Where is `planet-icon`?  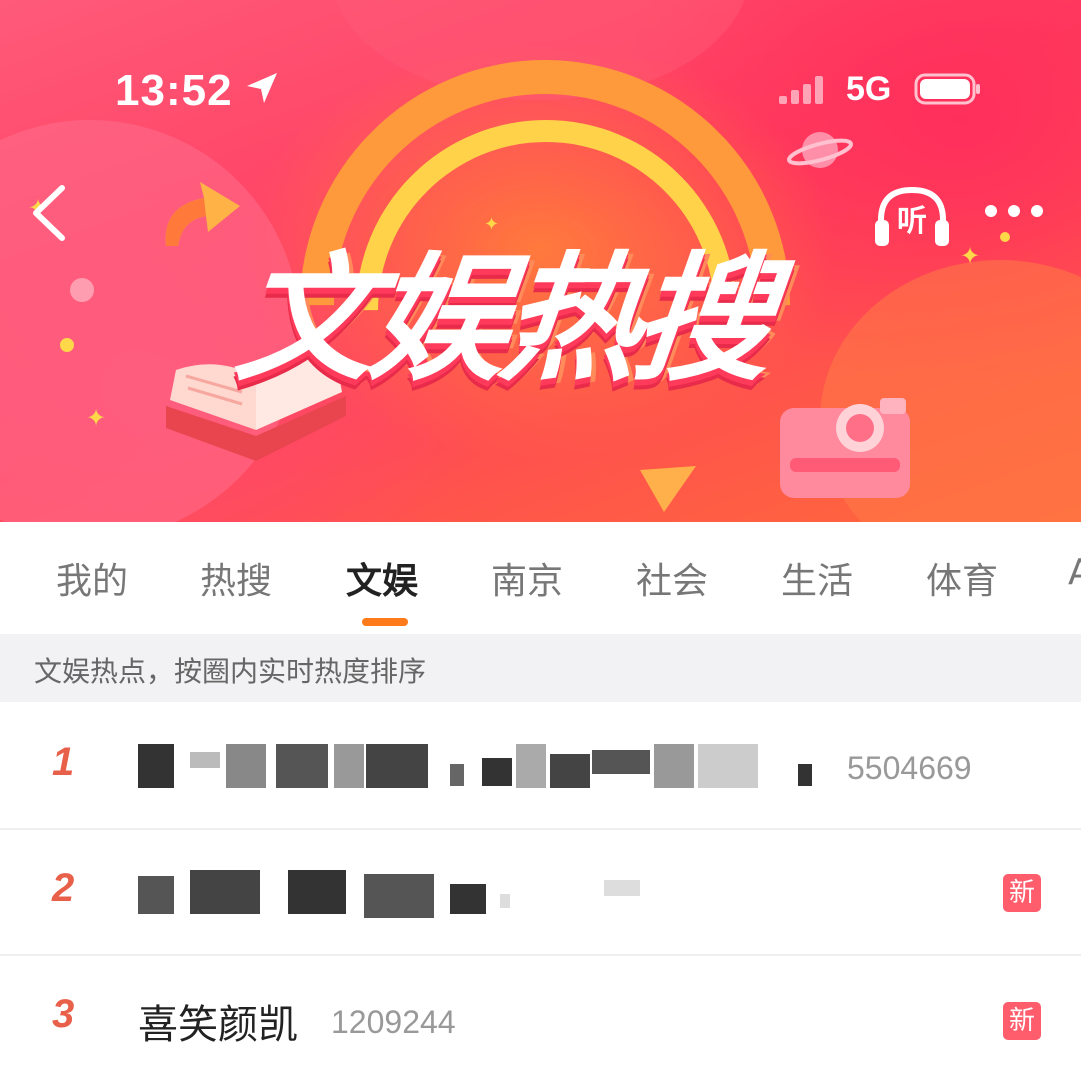
planet-icon is located at coordinates (820, 150).